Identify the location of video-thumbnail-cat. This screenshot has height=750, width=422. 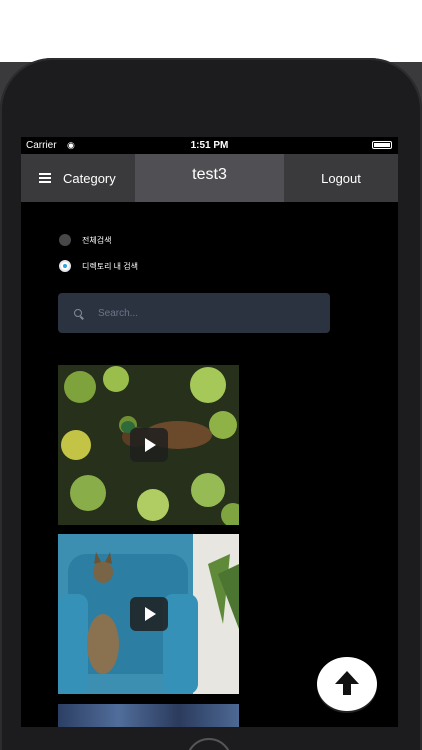
(148, 614).